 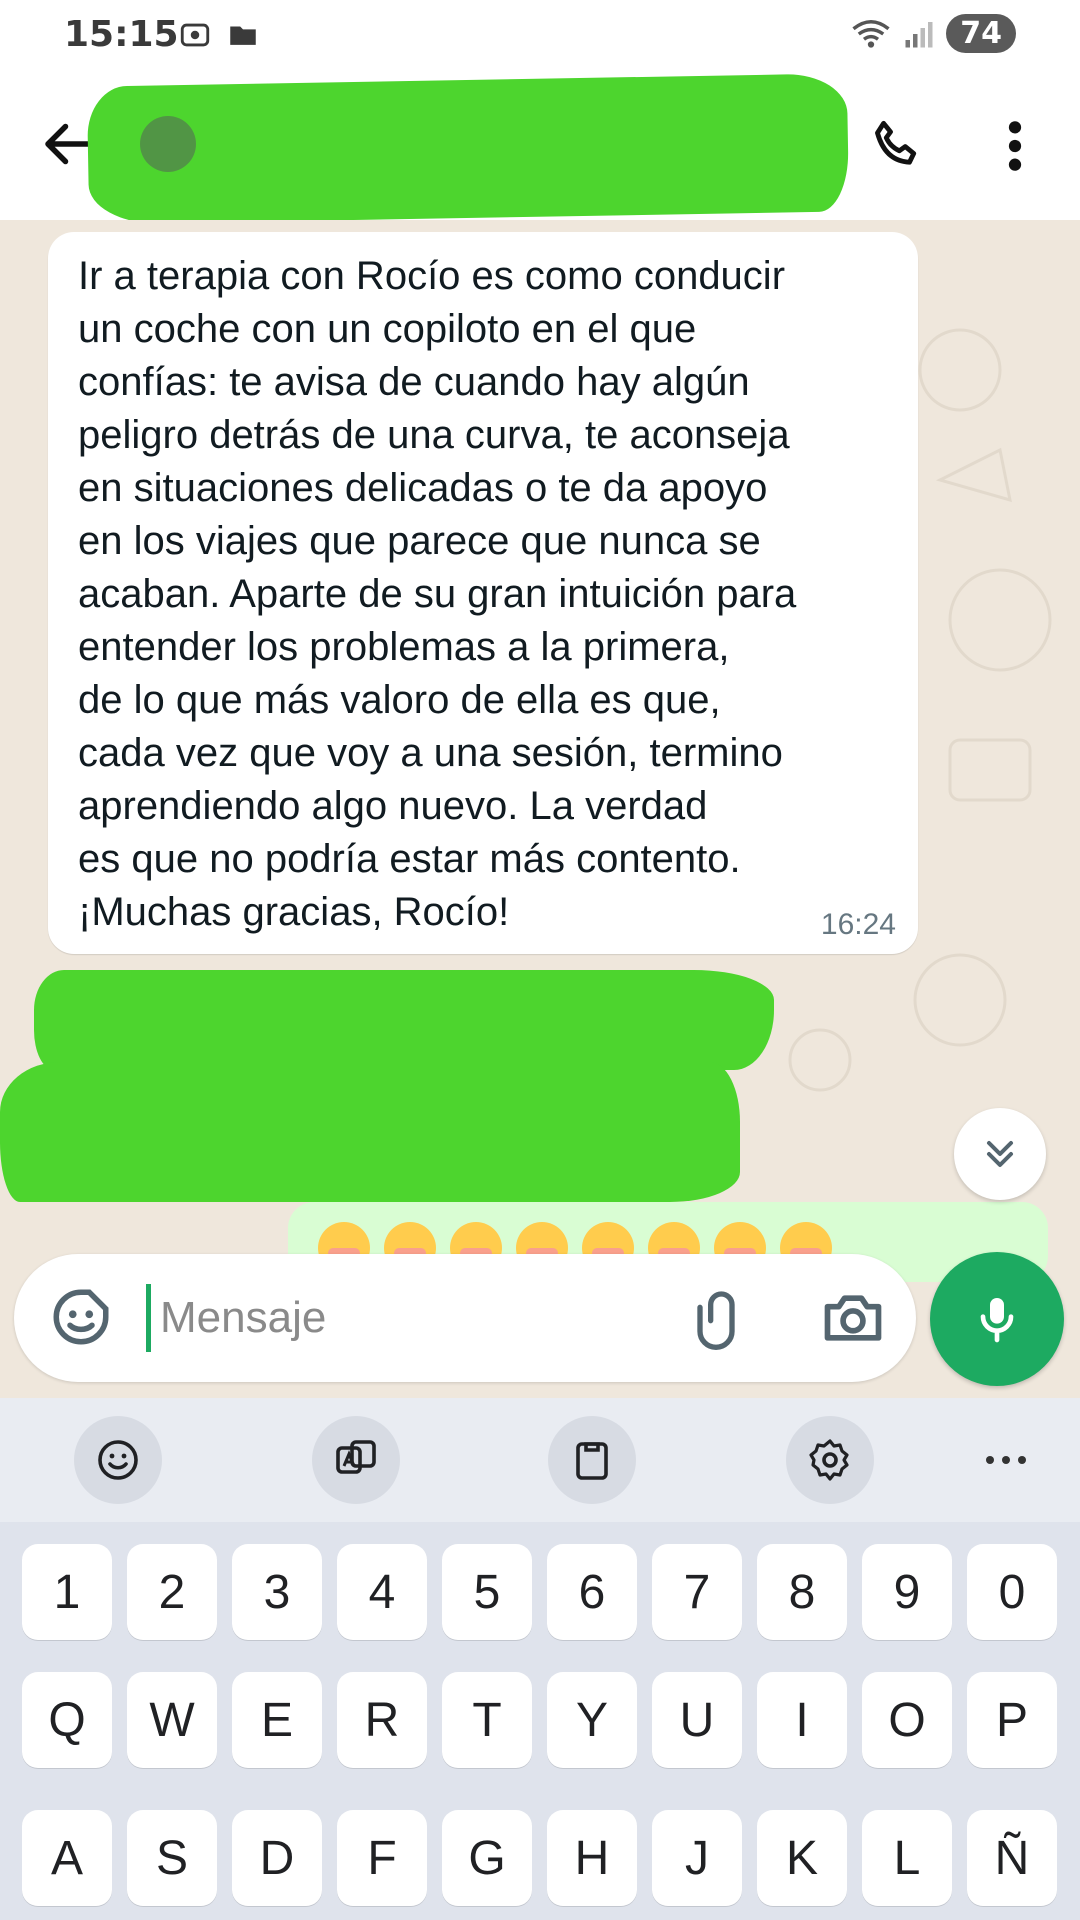 What do you see at coordinates (540, 1460) in the screenshot?
I see `keyboard-toolbar` at bounding box center [540, 1460].